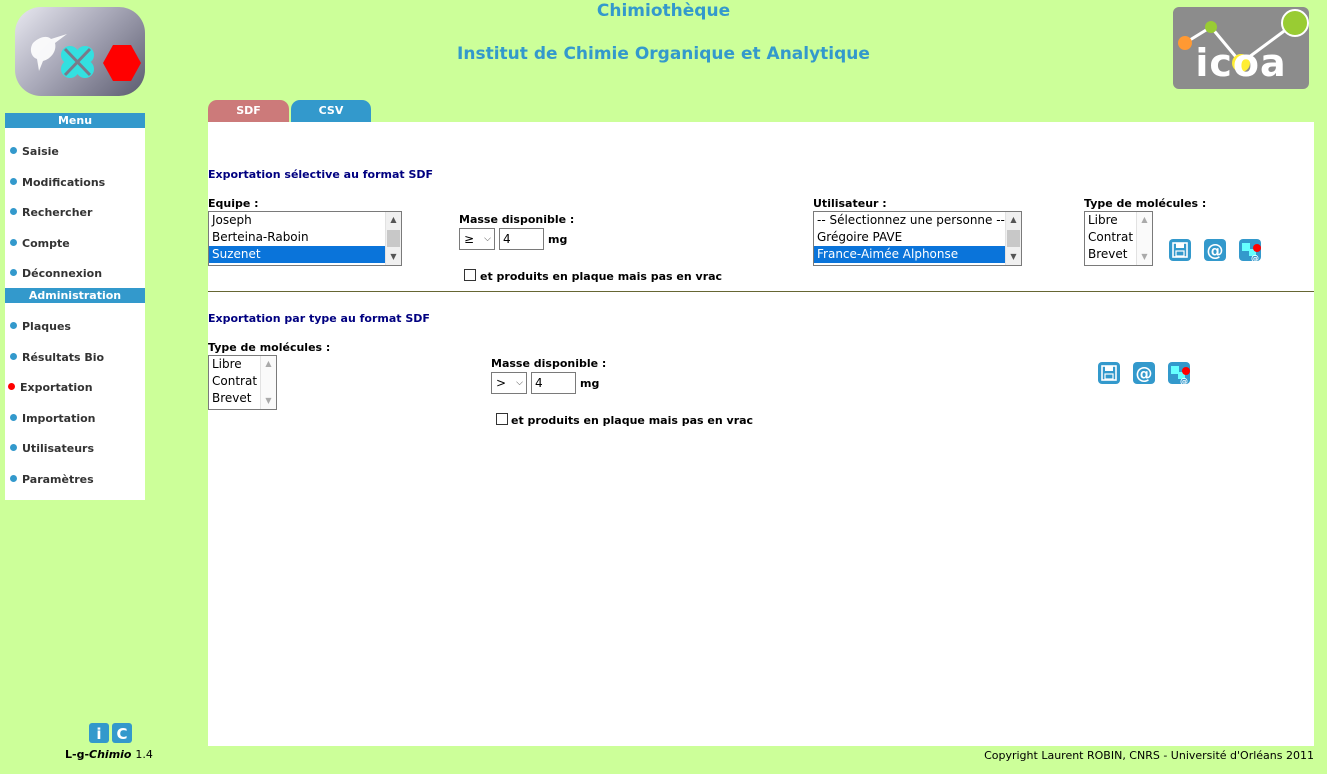 This screenshot has width=1327, height=774. Describe the element at coordinates (1144, 238) in the screenshot. I see `molecule-type-scrollbar: ▲ ▼` at that location.